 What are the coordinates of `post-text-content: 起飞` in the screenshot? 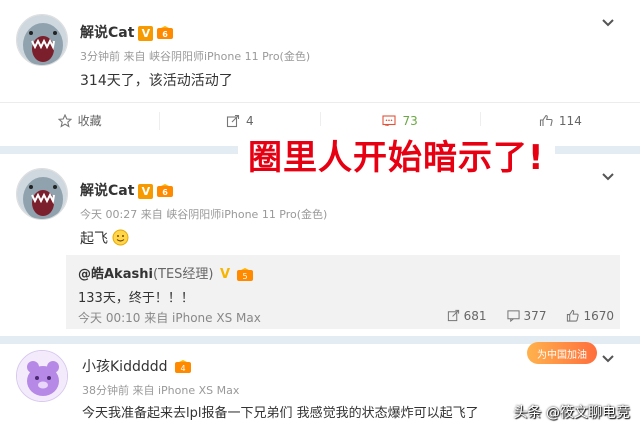 It's located at (94, 239).